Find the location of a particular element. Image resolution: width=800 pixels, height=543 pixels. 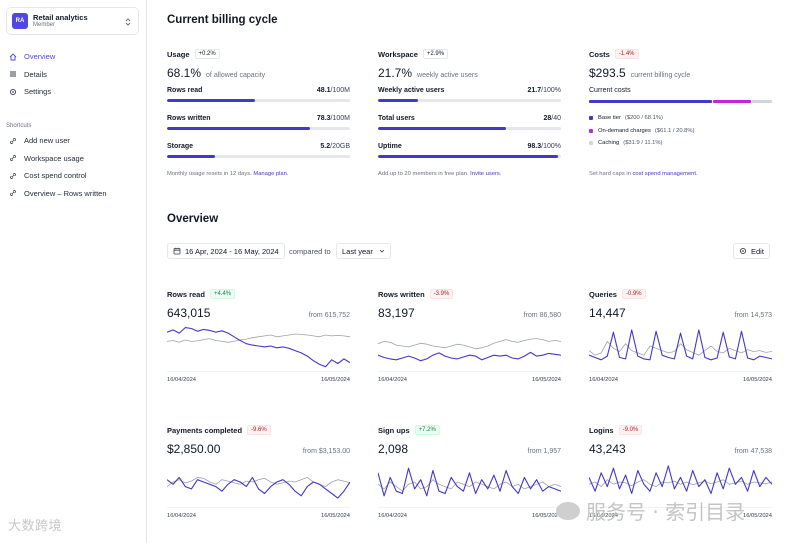

meter-label: Storage is located at coordinates (180, 146).